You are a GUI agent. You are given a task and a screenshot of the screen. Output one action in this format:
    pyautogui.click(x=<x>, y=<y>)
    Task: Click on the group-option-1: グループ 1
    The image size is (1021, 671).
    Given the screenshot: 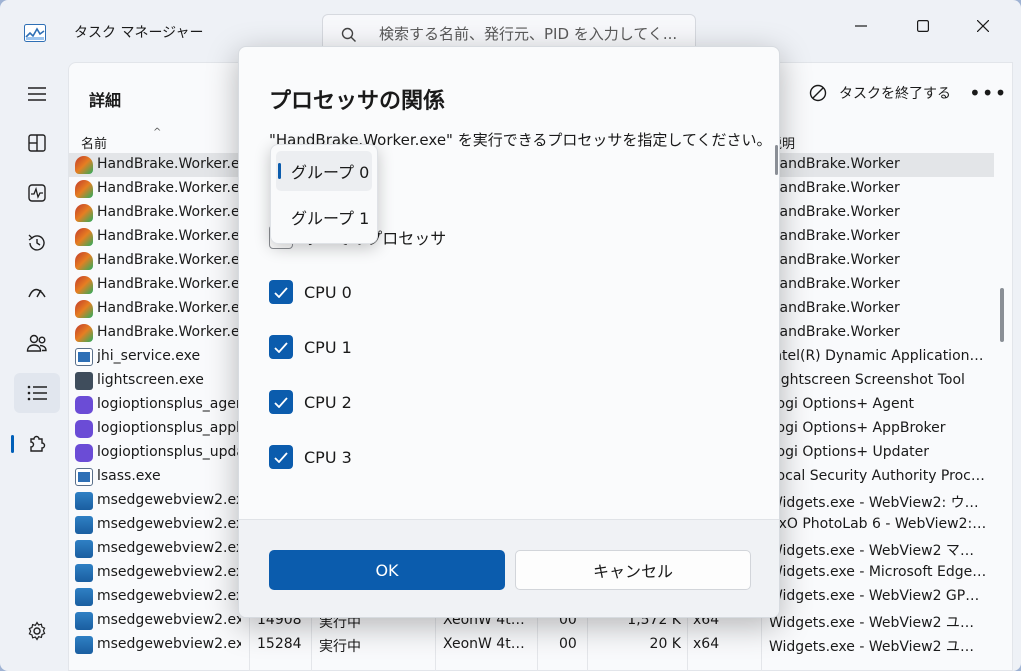 What is the action you would take?
    pyautogui.click(x=324, y=217)
    